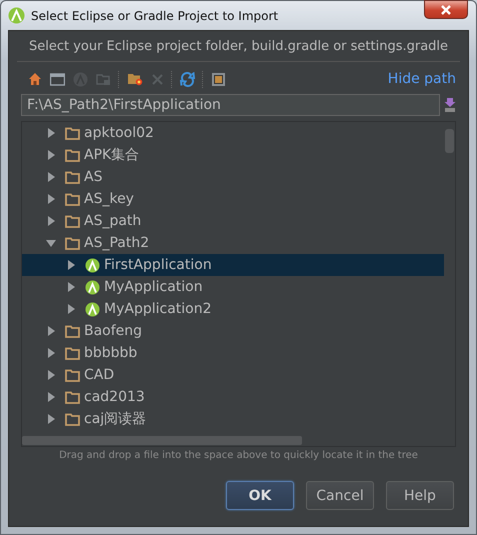 The height and width of the screenshot is (535, 477). What do you see at coordinates (135, 79) in the screenshot?
I see `new-folder-icon` at bounding box center [135, 79].